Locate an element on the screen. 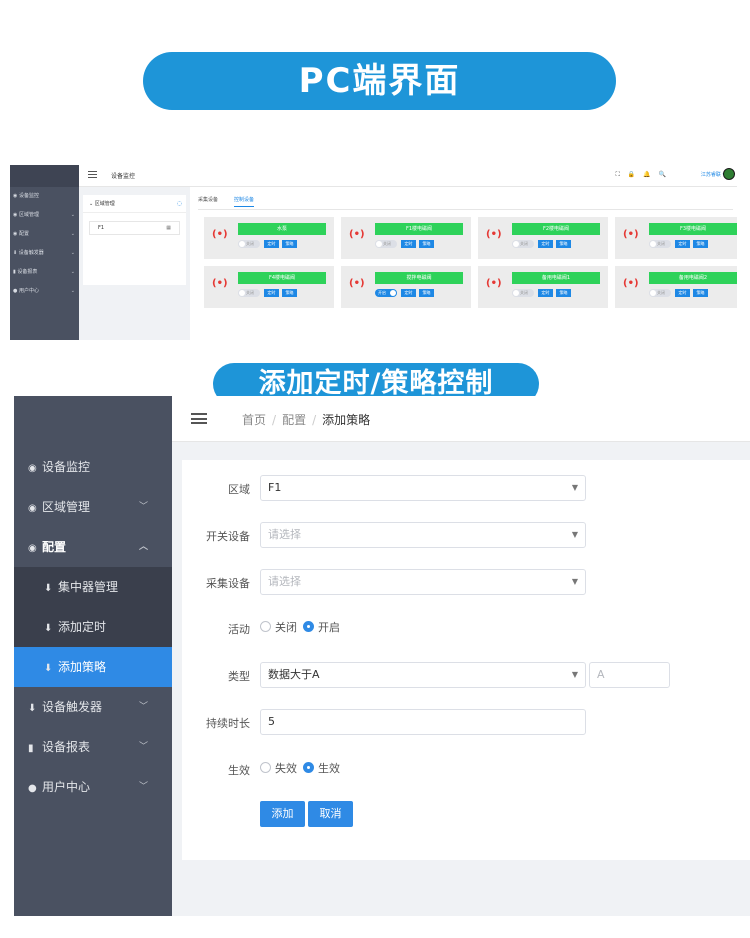 This screenshot has width=750, height=938. mini-sidebar-item-config: ◉ 配置 ⌄ is located at coordinates (44, 234).